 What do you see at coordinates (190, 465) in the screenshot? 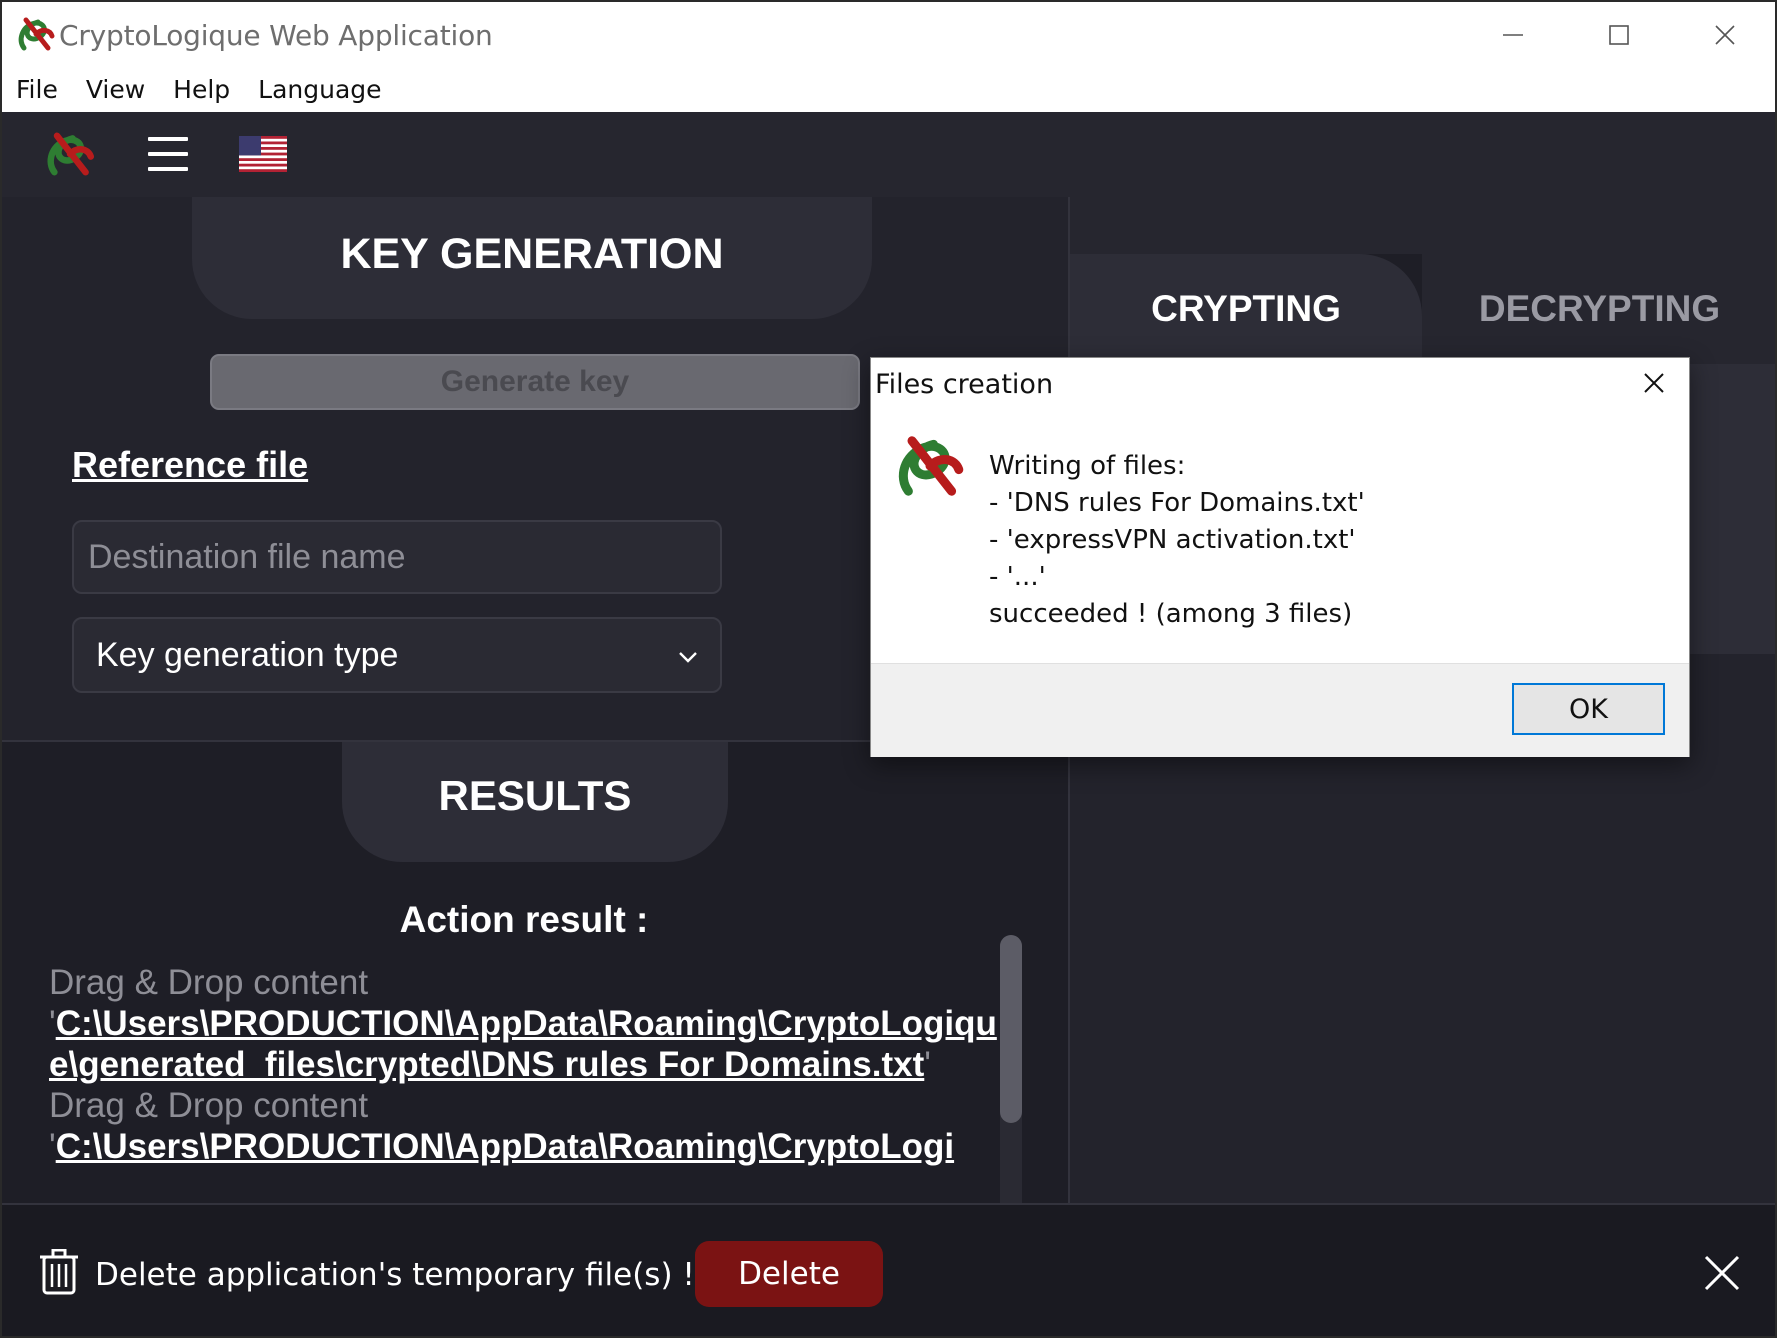
I see `reference-file-link: Reference file` at bounding box center [190, 465].